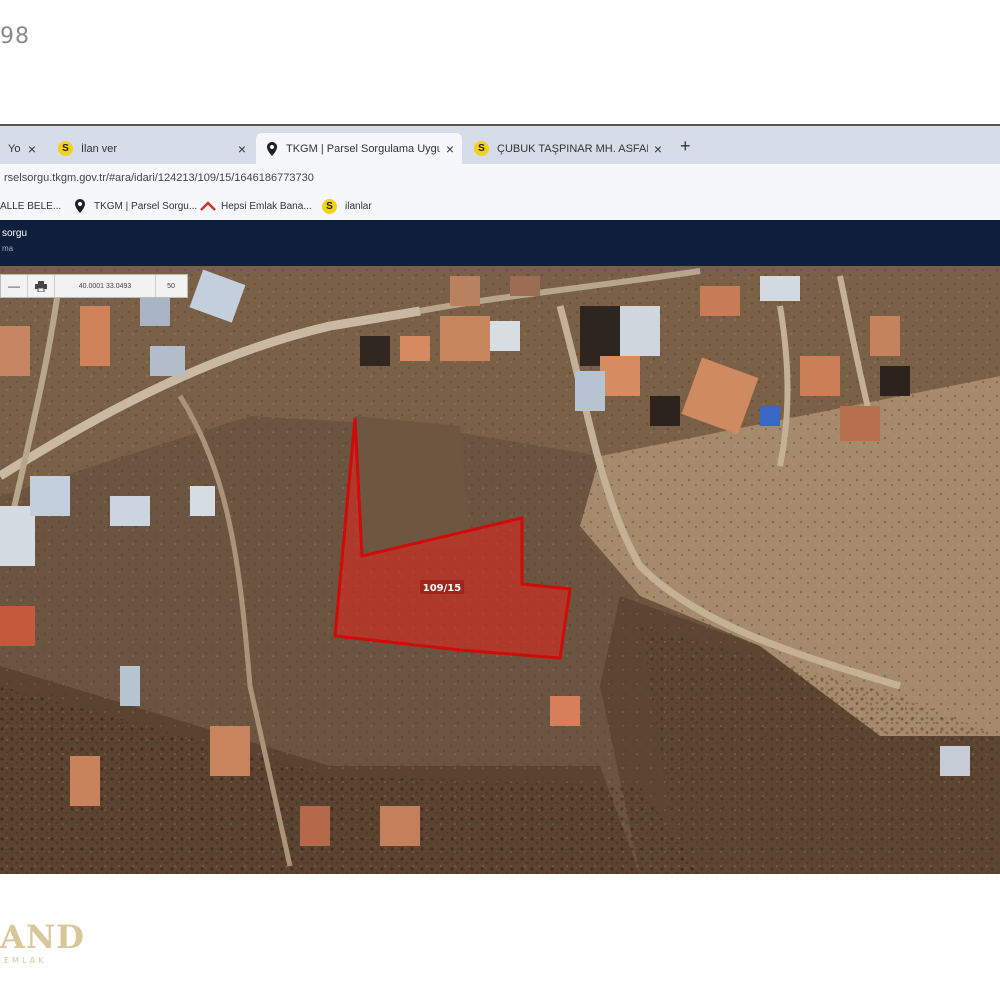 This screenshot has height=1000, width=1000. I want to click on map-toolbar: — 40.0001 33.0493 50, so click(94, 286).